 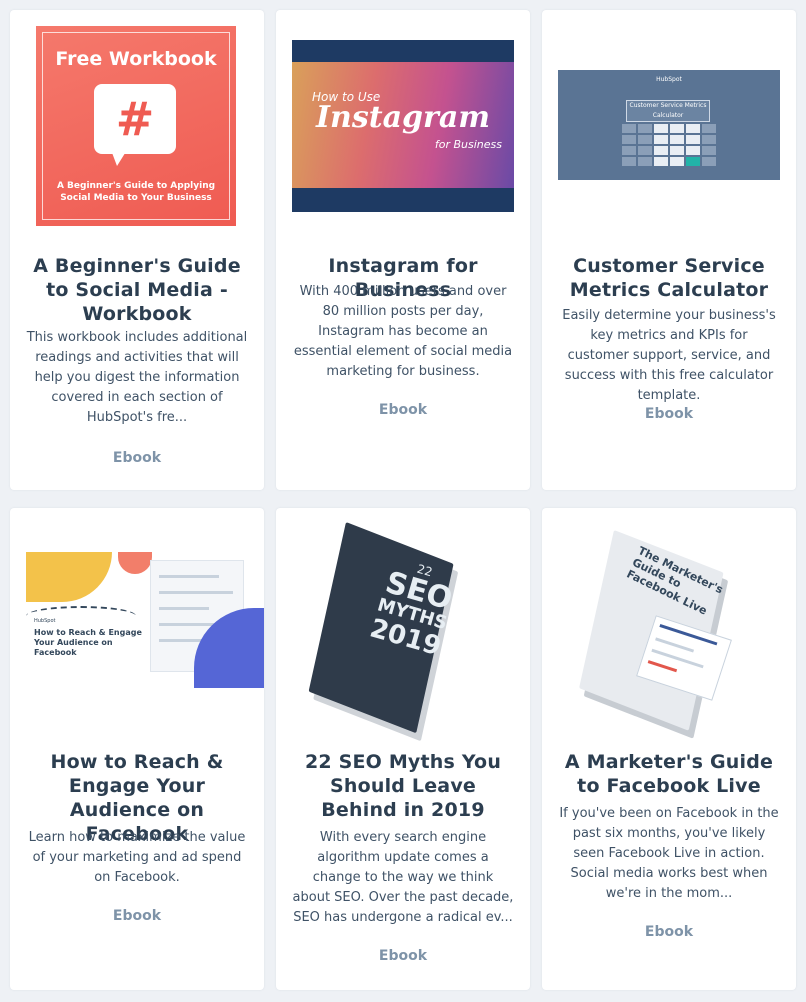 What do you see at coordinates (135, 119) in the screenshot?
I see `hashtag-icon: #` at bounding box center [135, 119].